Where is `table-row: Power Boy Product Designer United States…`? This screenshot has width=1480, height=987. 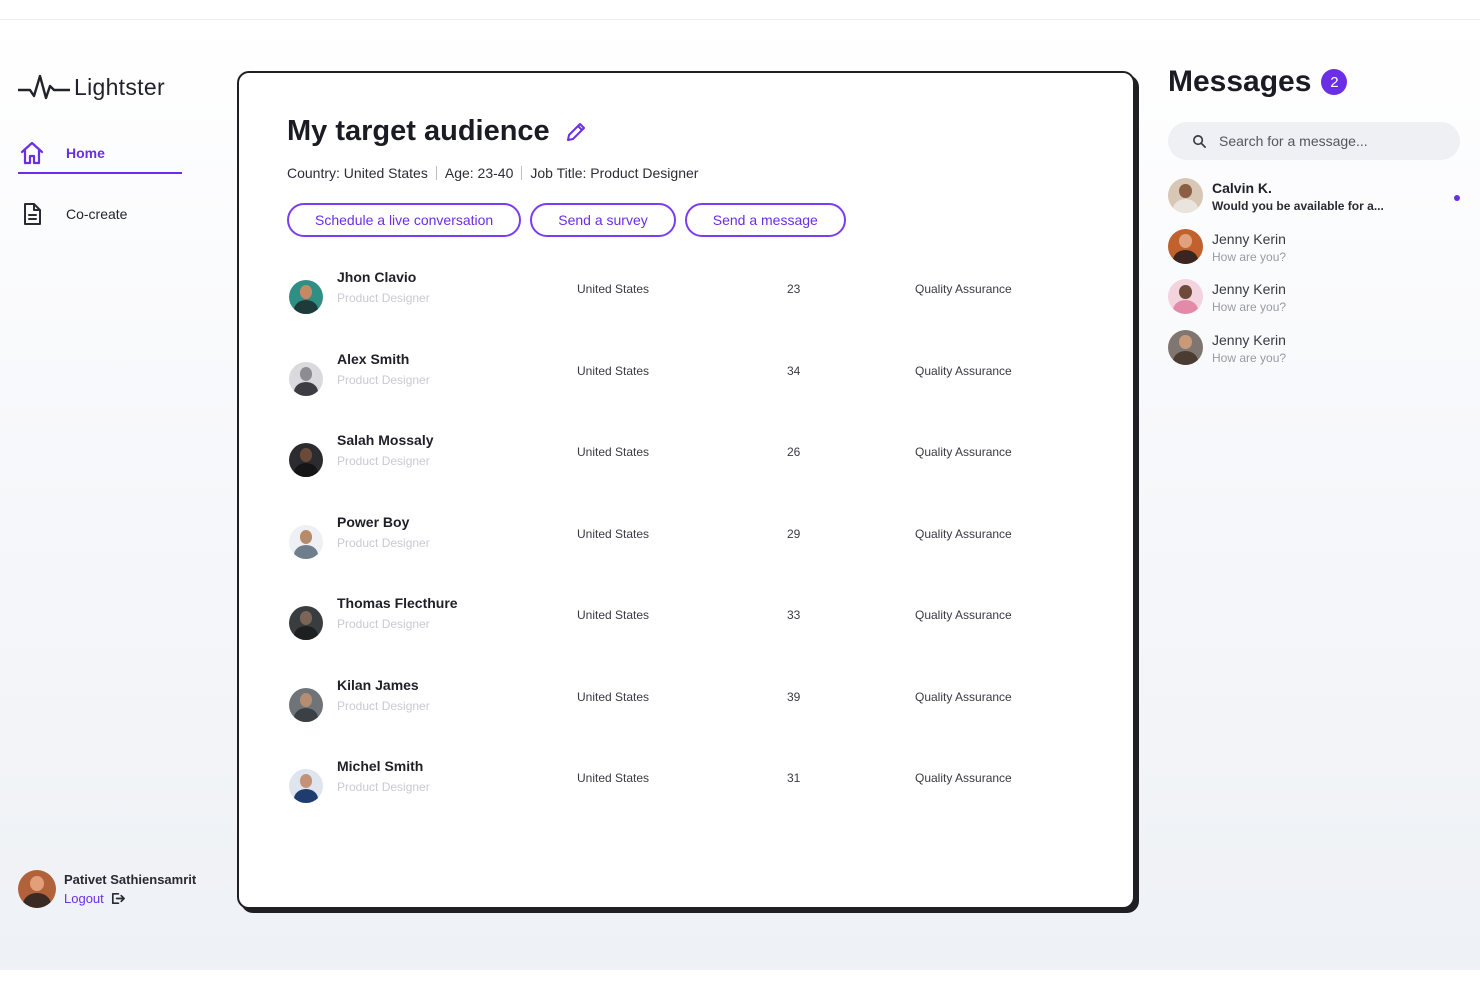 table-row: Power Boy Product Designer United States… is located at coordinates (687, 551).